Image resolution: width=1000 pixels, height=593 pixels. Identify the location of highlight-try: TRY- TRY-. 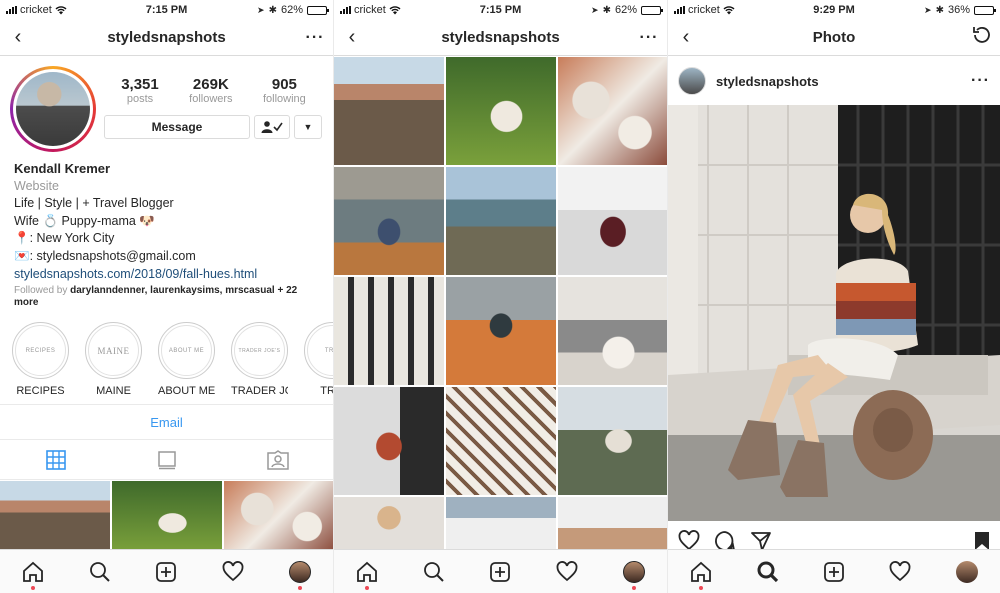
(318, 359).